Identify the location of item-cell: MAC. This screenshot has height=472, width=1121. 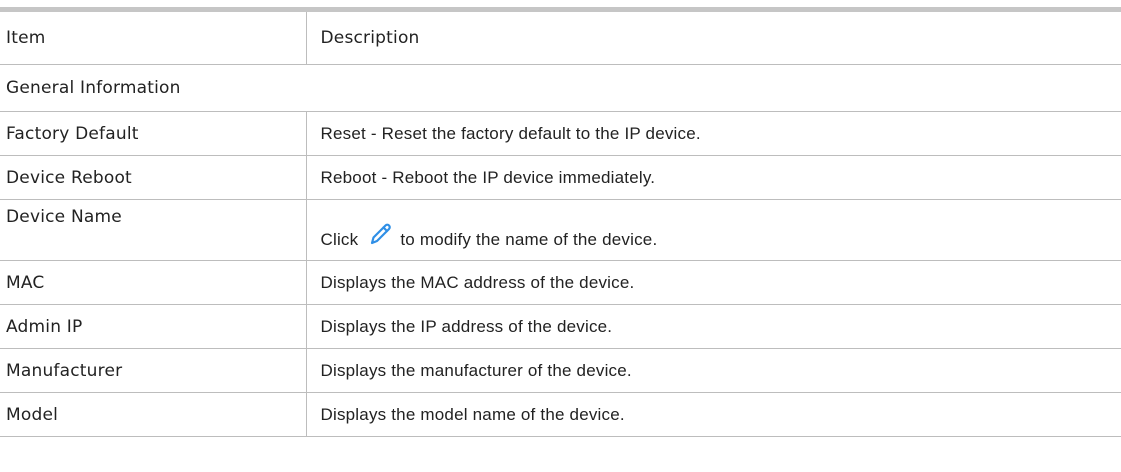
(153, 282).